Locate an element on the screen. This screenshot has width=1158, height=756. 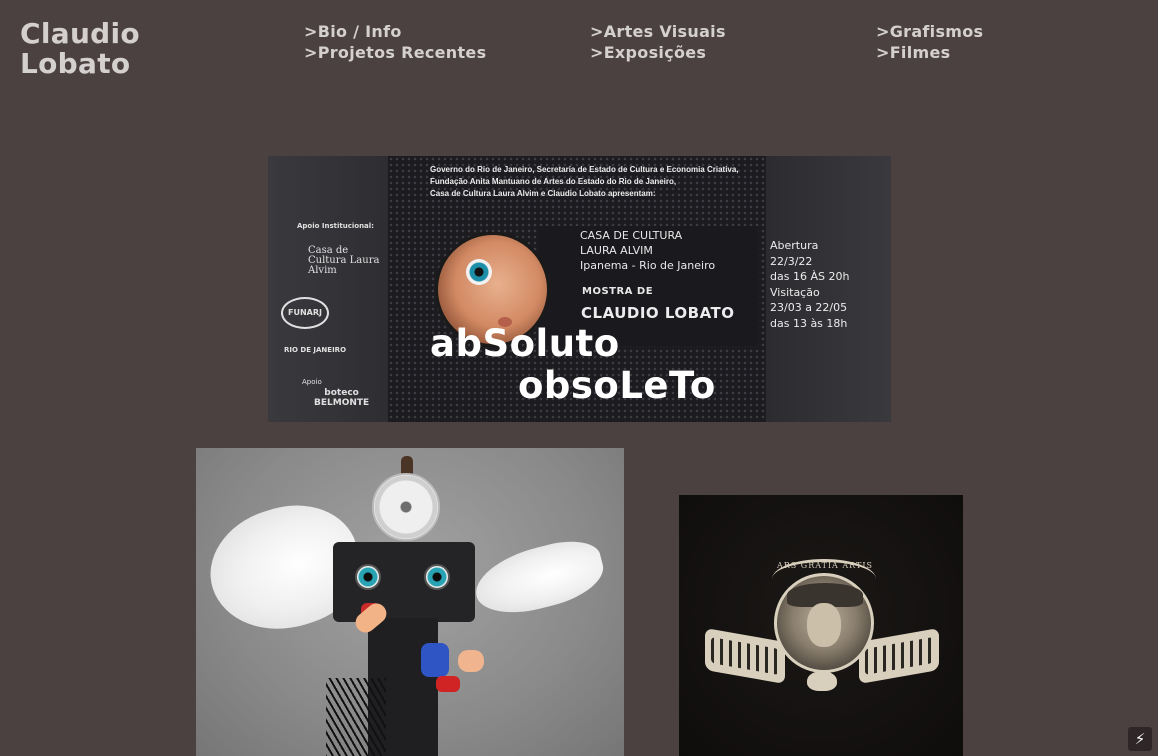
poster-venue-line: Ipanema - Rio de Janeiro is located at coordinates (648, 265).